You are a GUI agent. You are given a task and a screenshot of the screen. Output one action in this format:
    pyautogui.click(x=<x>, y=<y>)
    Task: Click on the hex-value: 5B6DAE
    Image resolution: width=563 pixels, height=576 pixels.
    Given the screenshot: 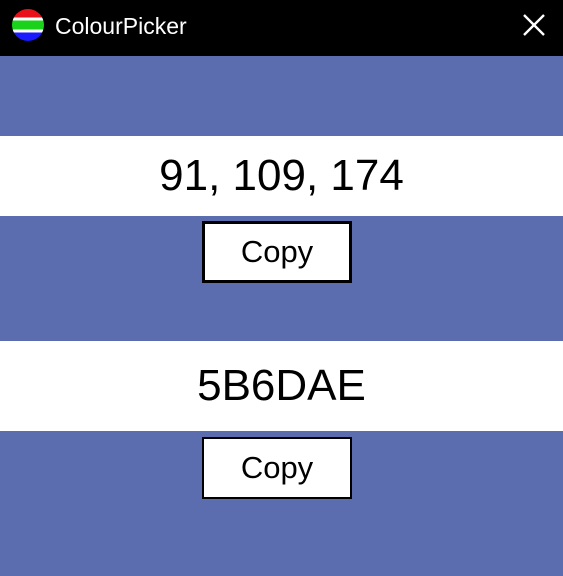 What is the action you would take?
    pyautogui.click(x=281, y=385)
    